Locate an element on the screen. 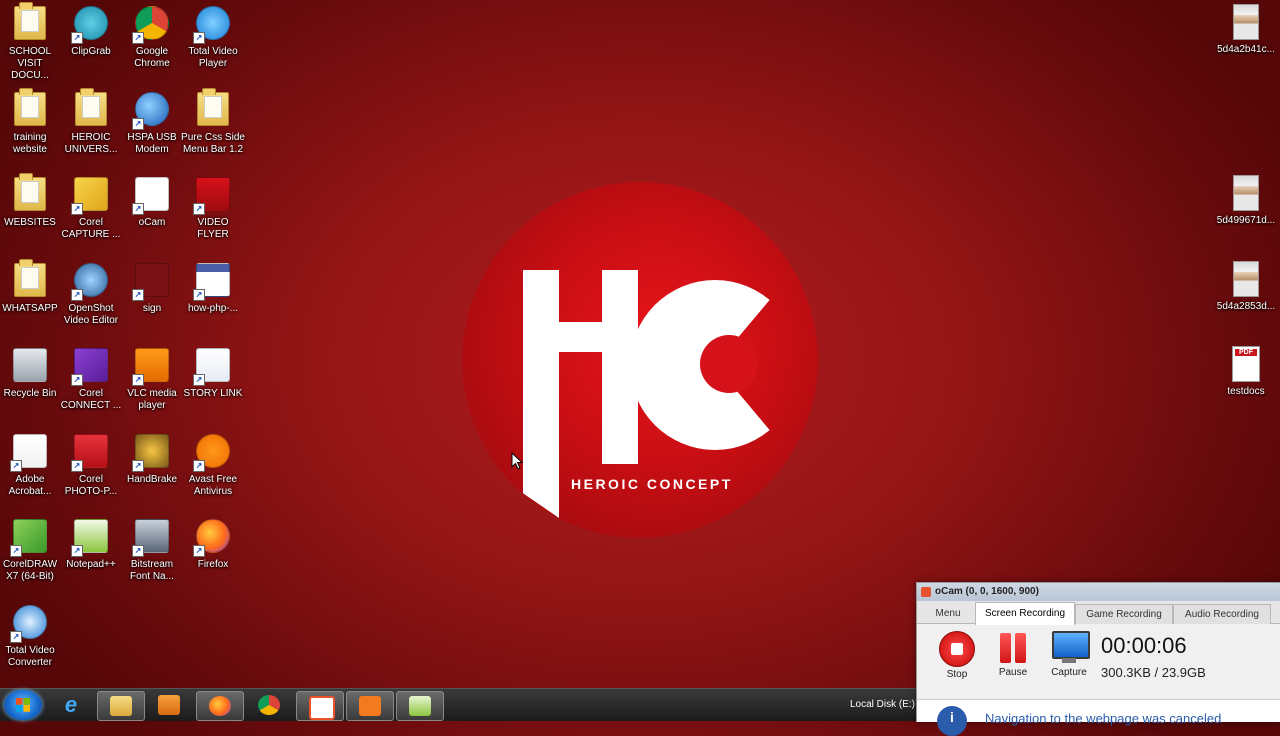 Image resolution: width=1280 pixels, height=736 pixels. desktop-icon-training-website: training website is located at coordinates (31, 122).